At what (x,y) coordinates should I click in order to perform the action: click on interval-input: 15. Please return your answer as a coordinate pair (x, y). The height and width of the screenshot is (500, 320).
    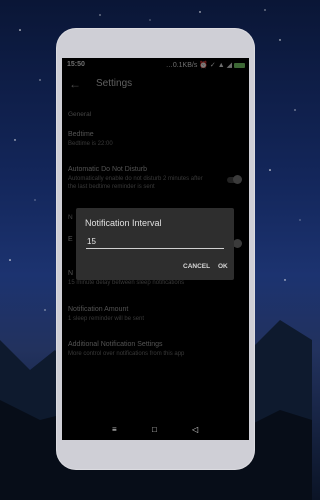
    Looking at the image, I should click on (155, 241).